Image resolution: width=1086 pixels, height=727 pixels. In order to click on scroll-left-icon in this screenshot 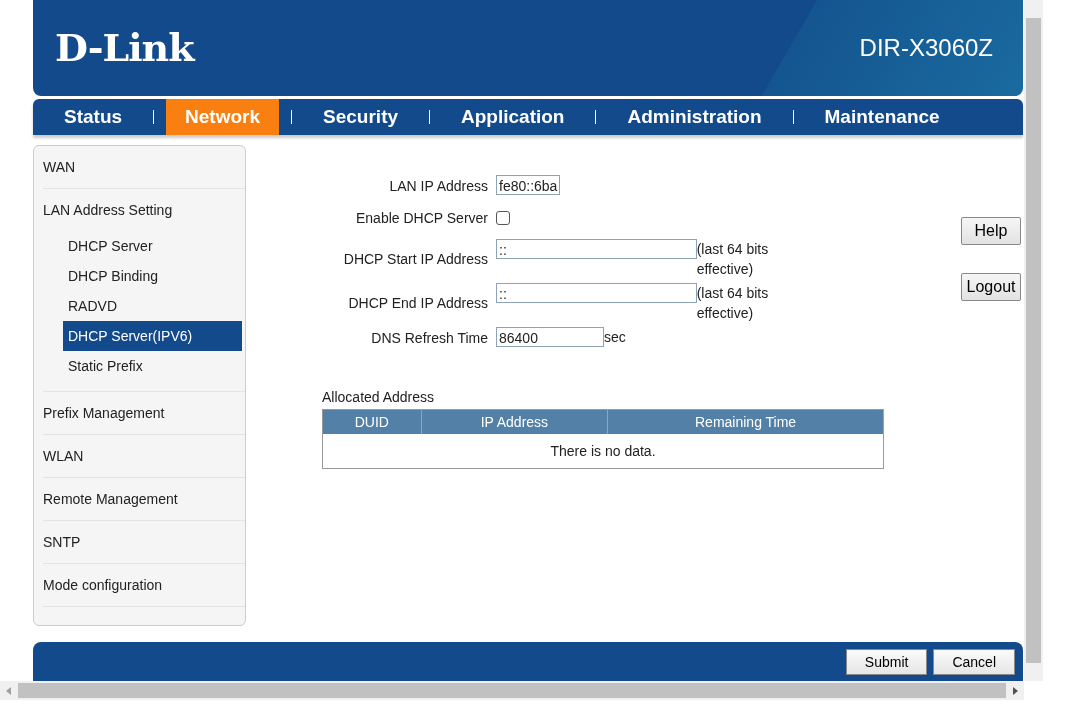, I will do `click(9, 690)`.